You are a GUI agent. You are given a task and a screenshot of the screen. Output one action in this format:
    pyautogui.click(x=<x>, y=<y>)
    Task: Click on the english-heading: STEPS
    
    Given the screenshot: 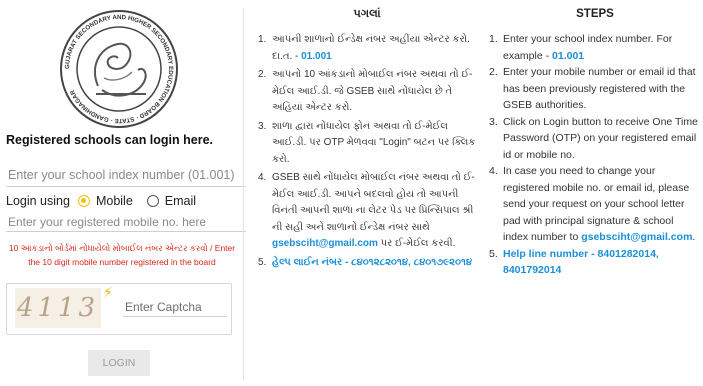 What is the action you would take?
    pyautogui.click(x=595, y=14)
    